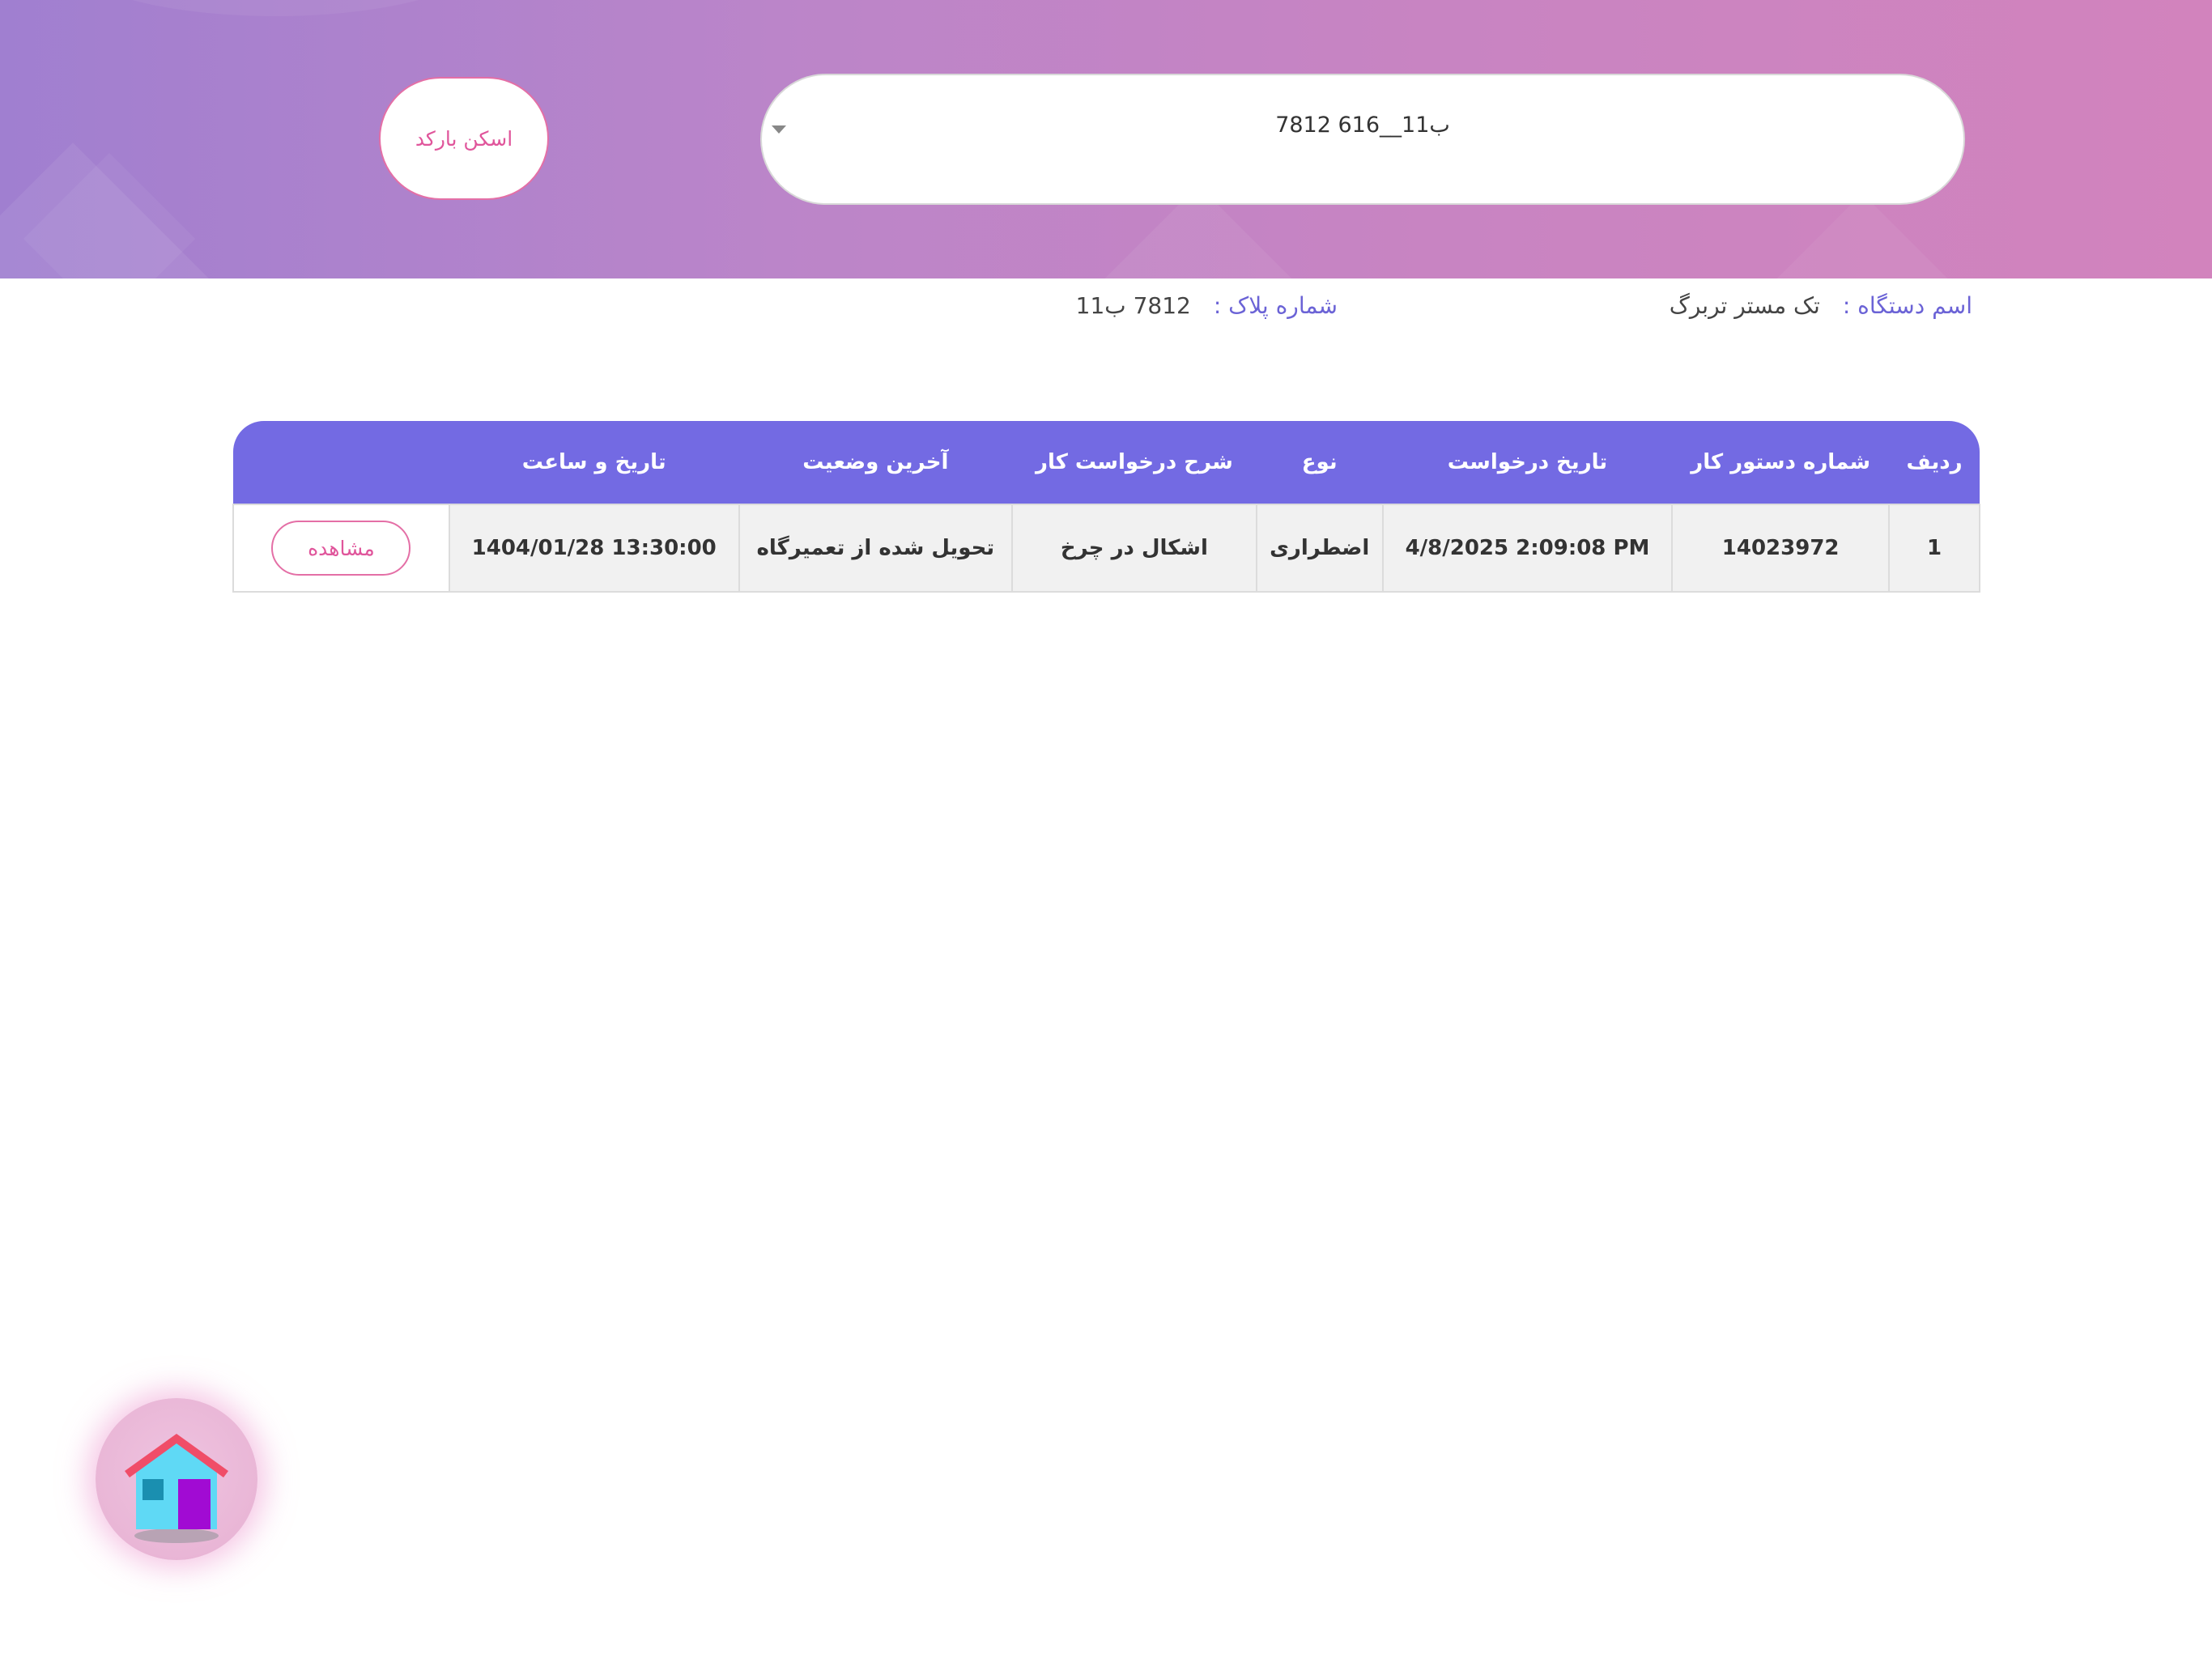  I want to click on device-name-label: اسم دستگاه :, so click(1907, 305).